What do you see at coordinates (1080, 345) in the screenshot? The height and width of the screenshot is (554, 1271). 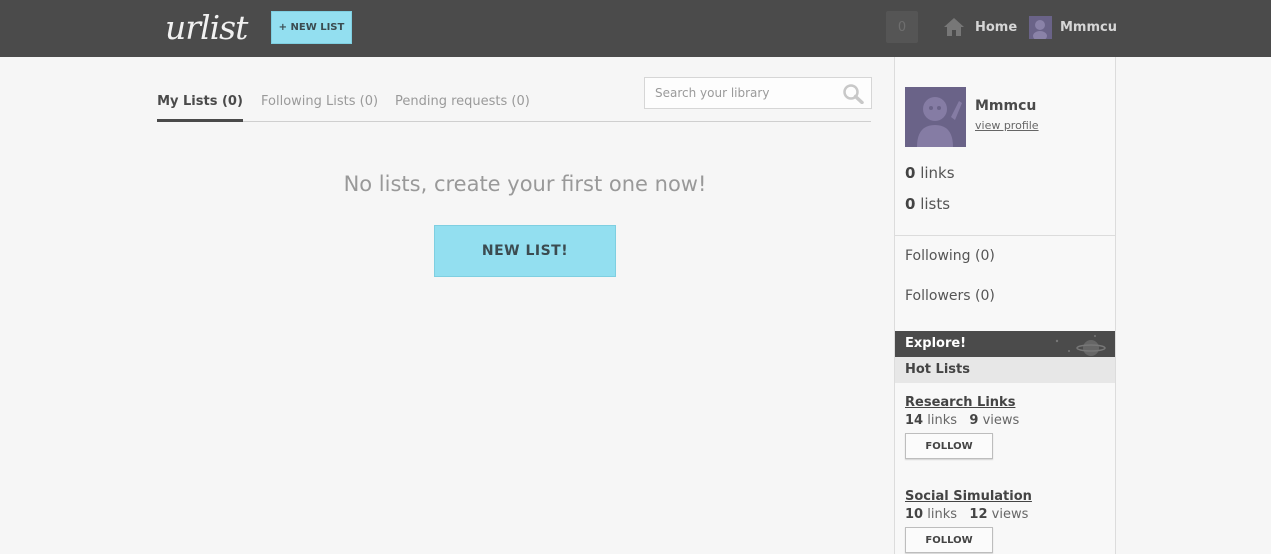 I see `planet-icon` at bounding box center [1080, 345].